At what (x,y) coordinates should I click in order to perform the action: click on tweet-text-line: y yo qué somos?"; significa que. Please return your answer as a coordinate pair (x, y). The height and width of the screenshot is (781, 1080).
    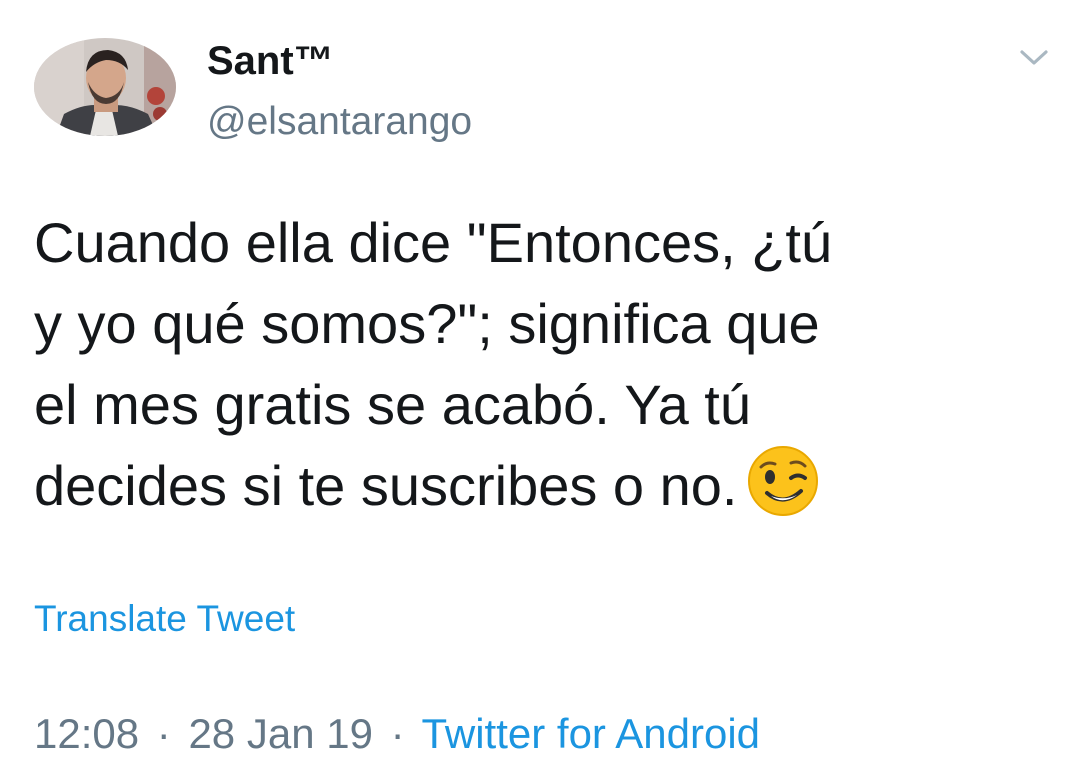
    Looking at the image, I should click on (427, 323).